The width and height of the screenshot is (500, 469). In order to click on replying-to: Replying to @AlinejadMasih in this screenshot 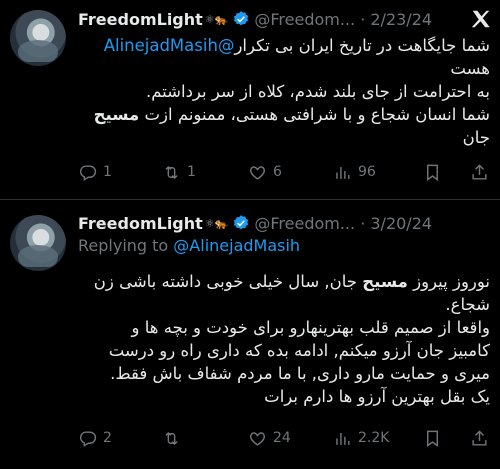, I will do `click(189, 245)`.